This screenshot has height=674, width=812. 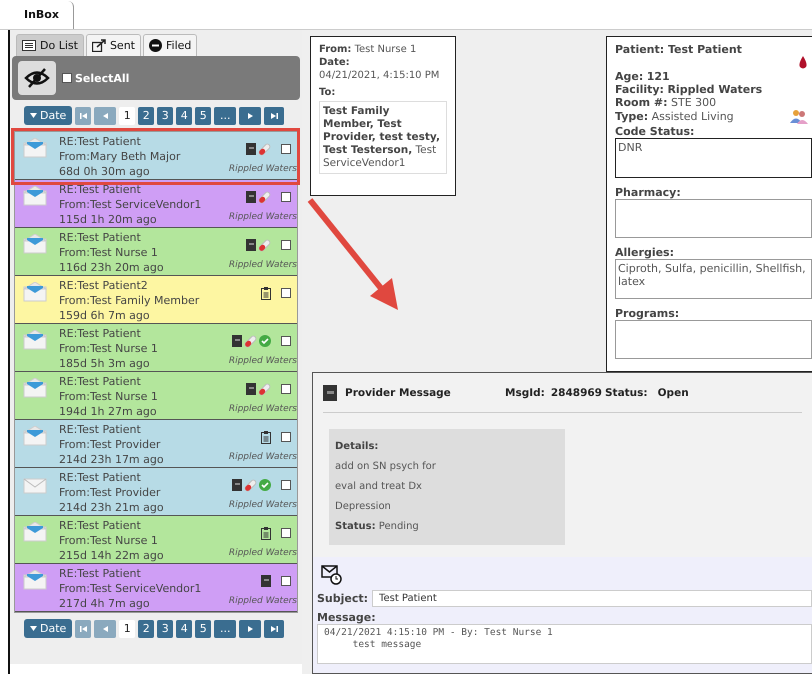 I want to click on to-label: To:, so click(x=327, y=92).